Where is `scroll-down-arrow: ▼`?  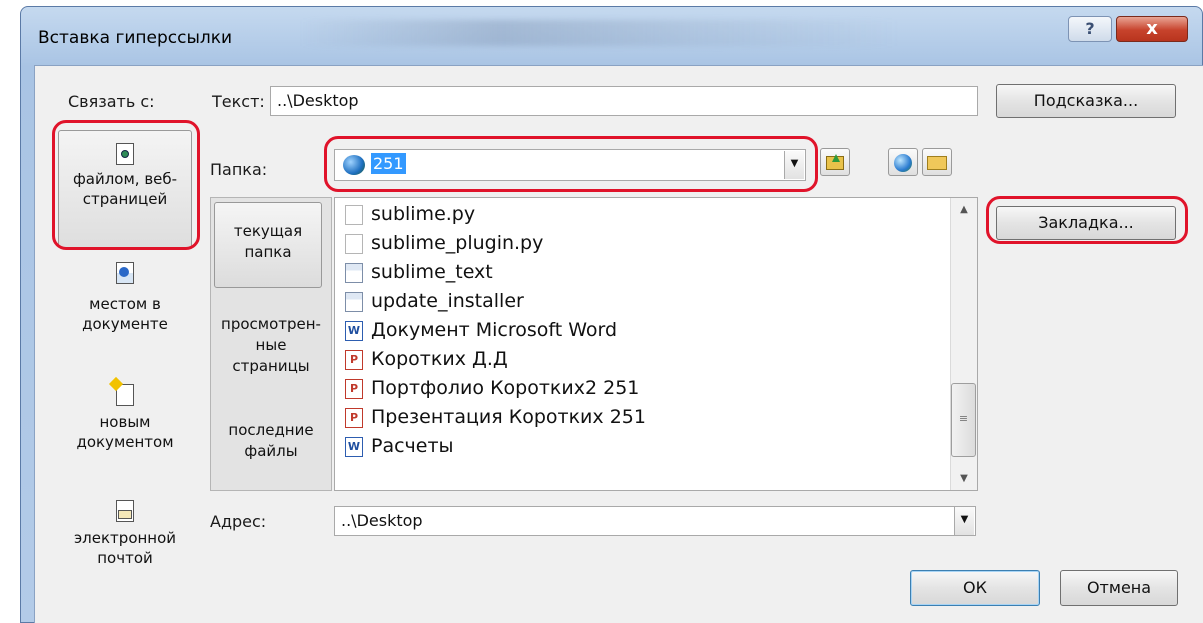 scroll-down-arrow: ▼ is located at coordinates (964, 478).